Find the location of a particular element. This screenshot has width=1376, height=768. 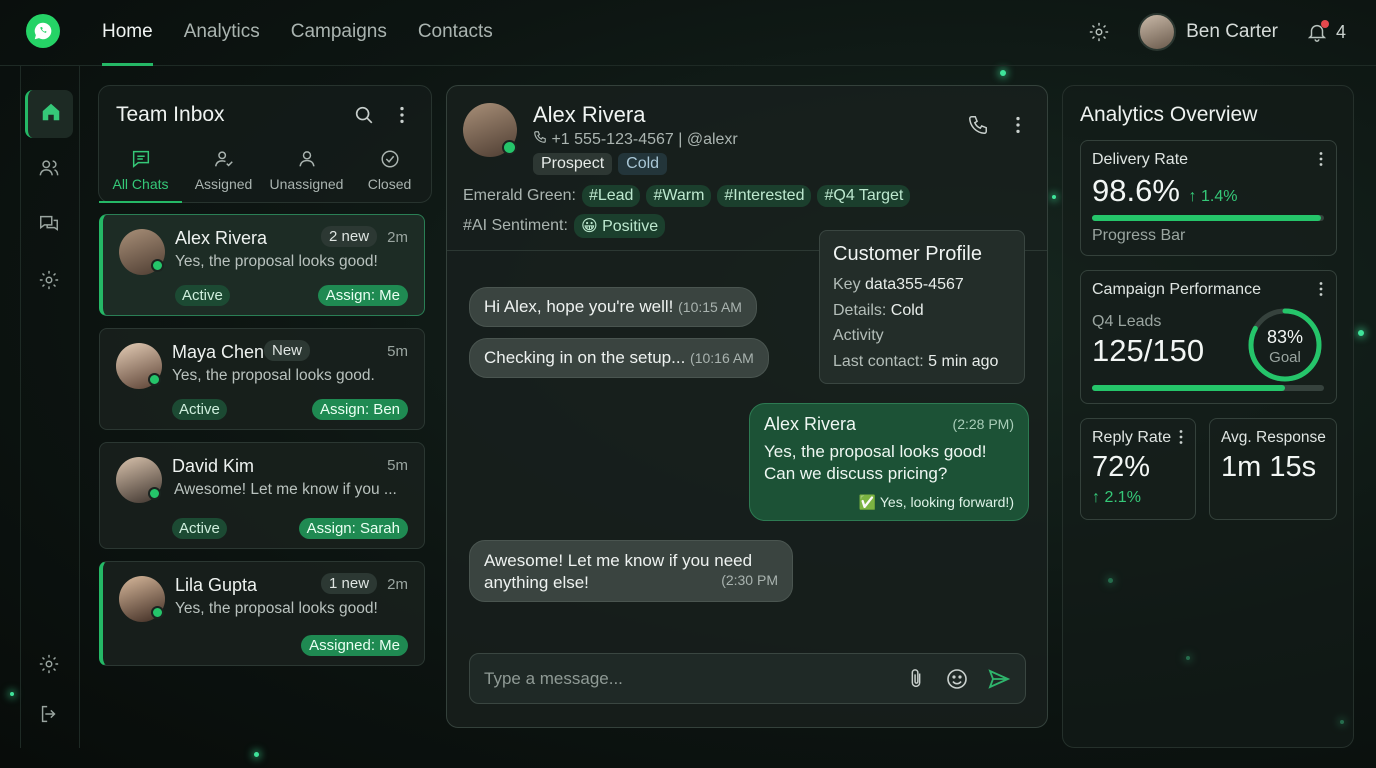

paperclip-icon is located at coordinates (916, 681).